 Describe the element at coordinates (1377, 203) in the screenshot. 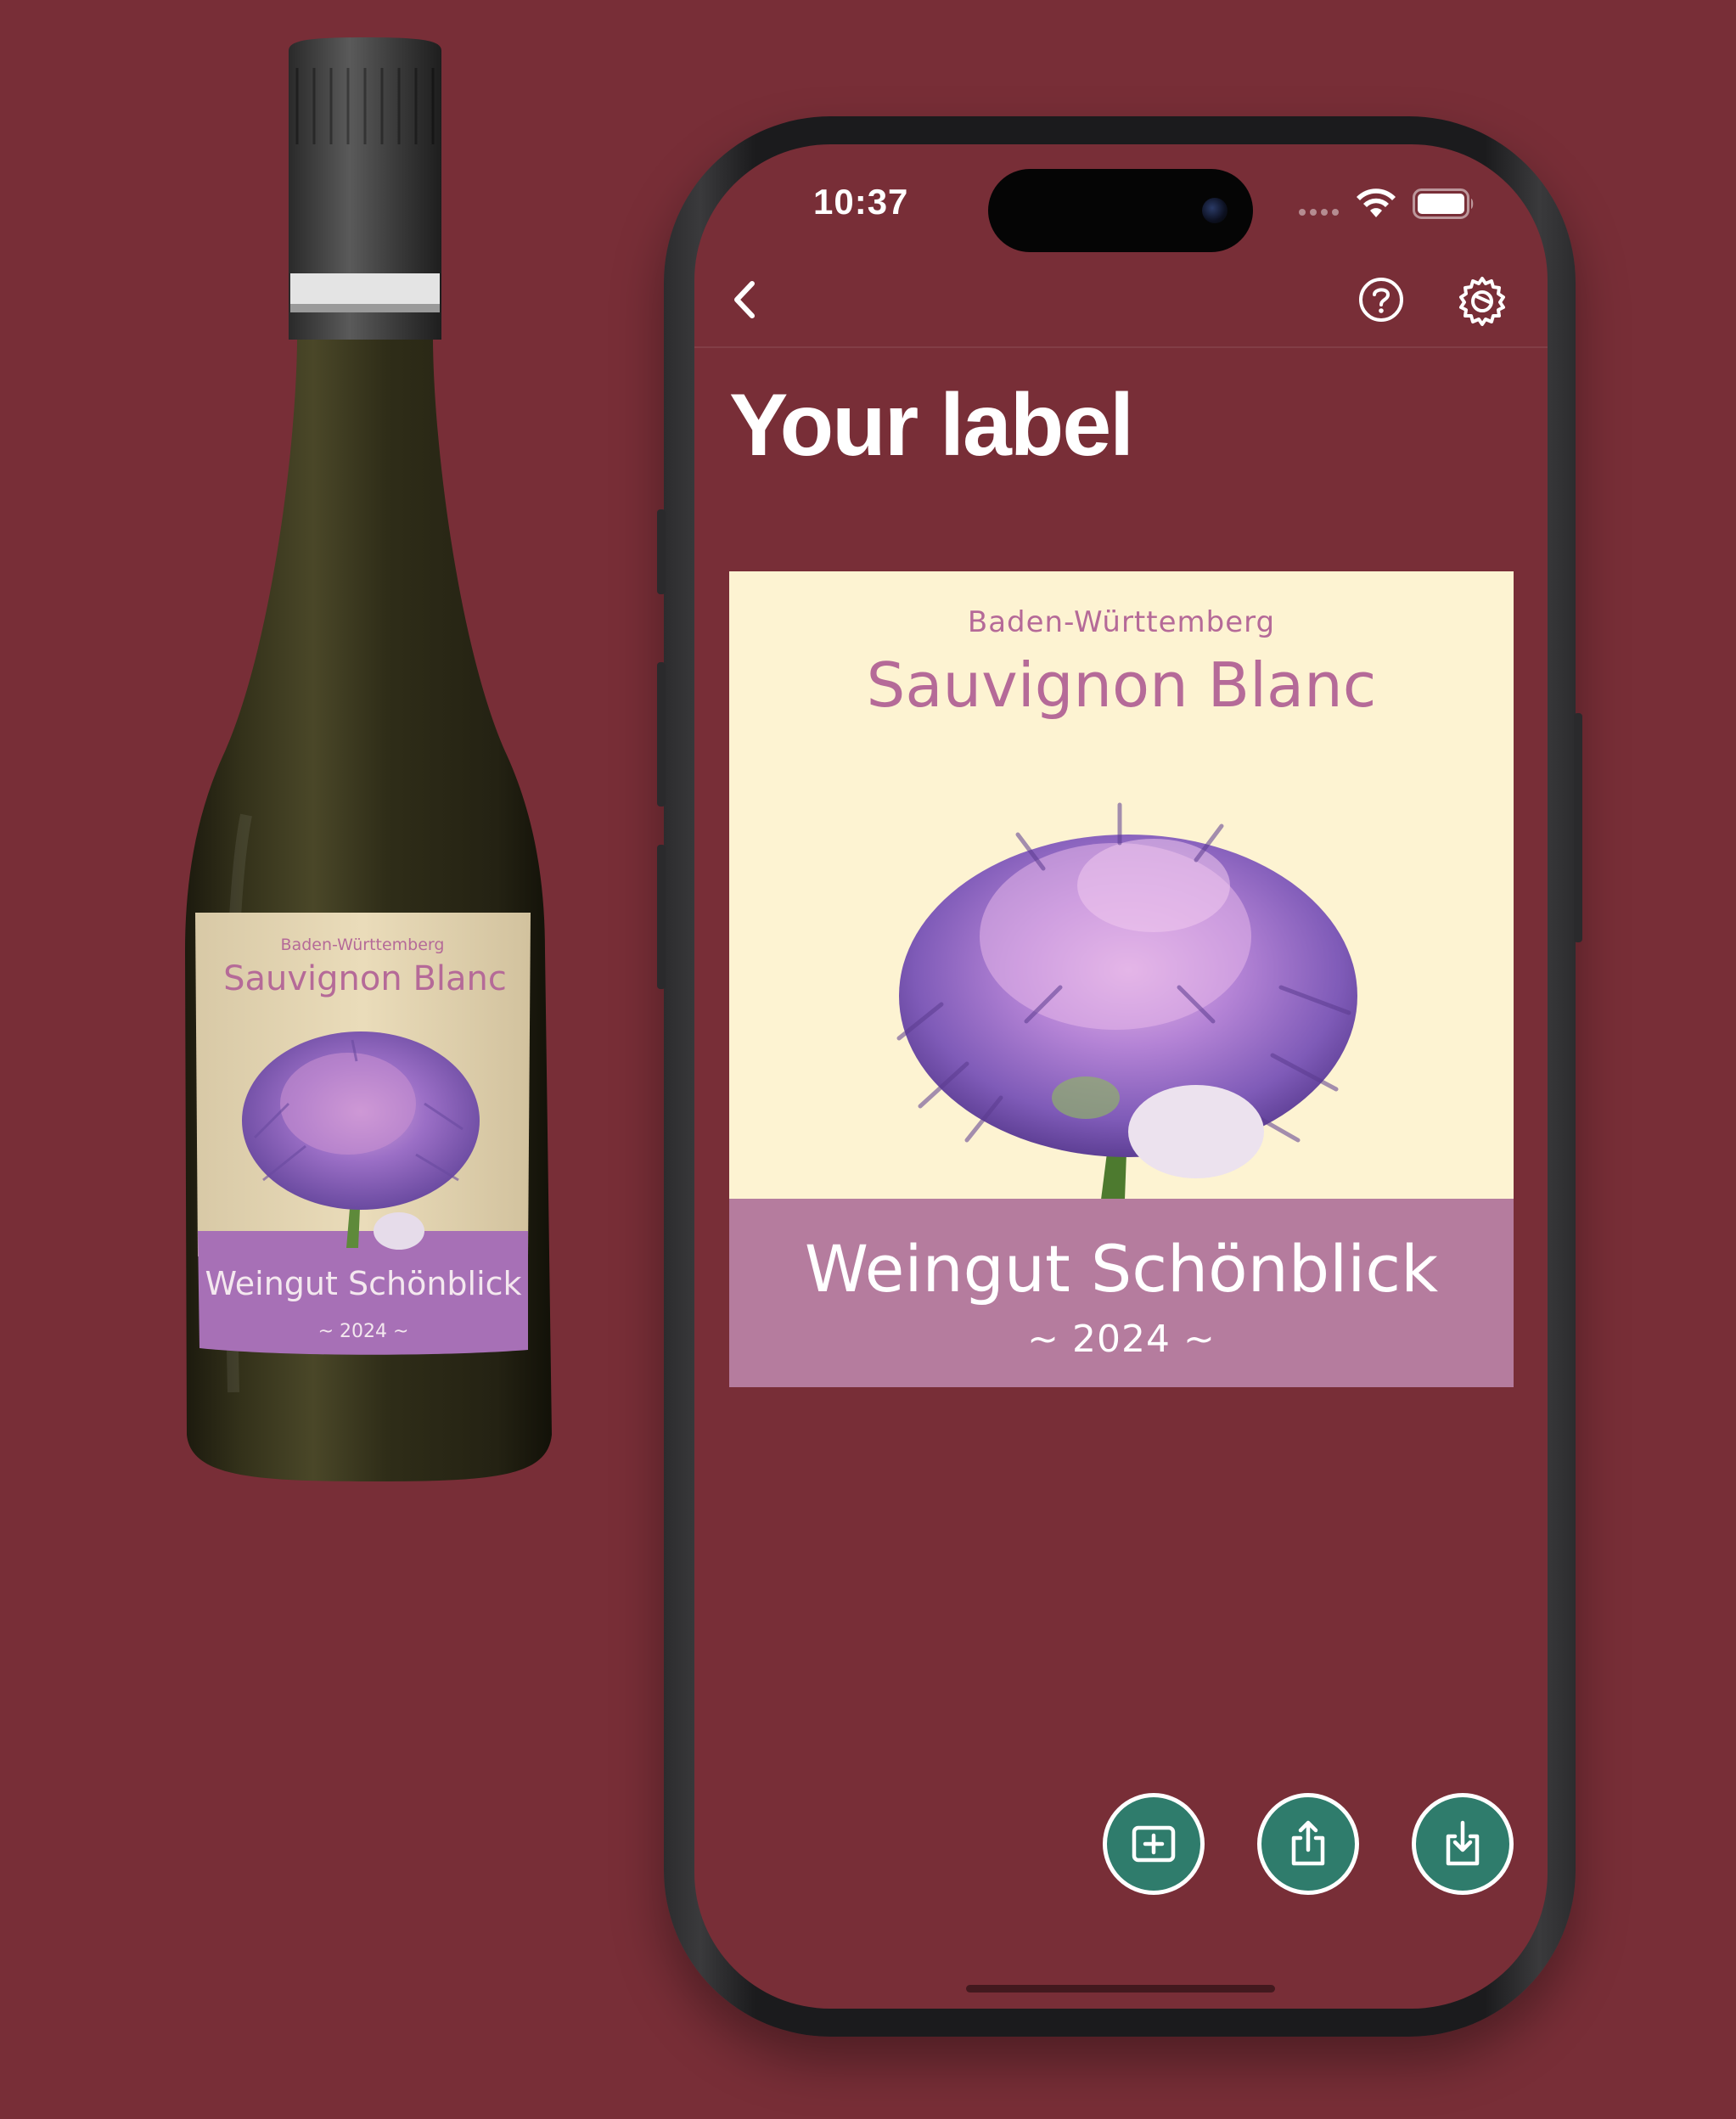

I see `wifi-icon` at that location.